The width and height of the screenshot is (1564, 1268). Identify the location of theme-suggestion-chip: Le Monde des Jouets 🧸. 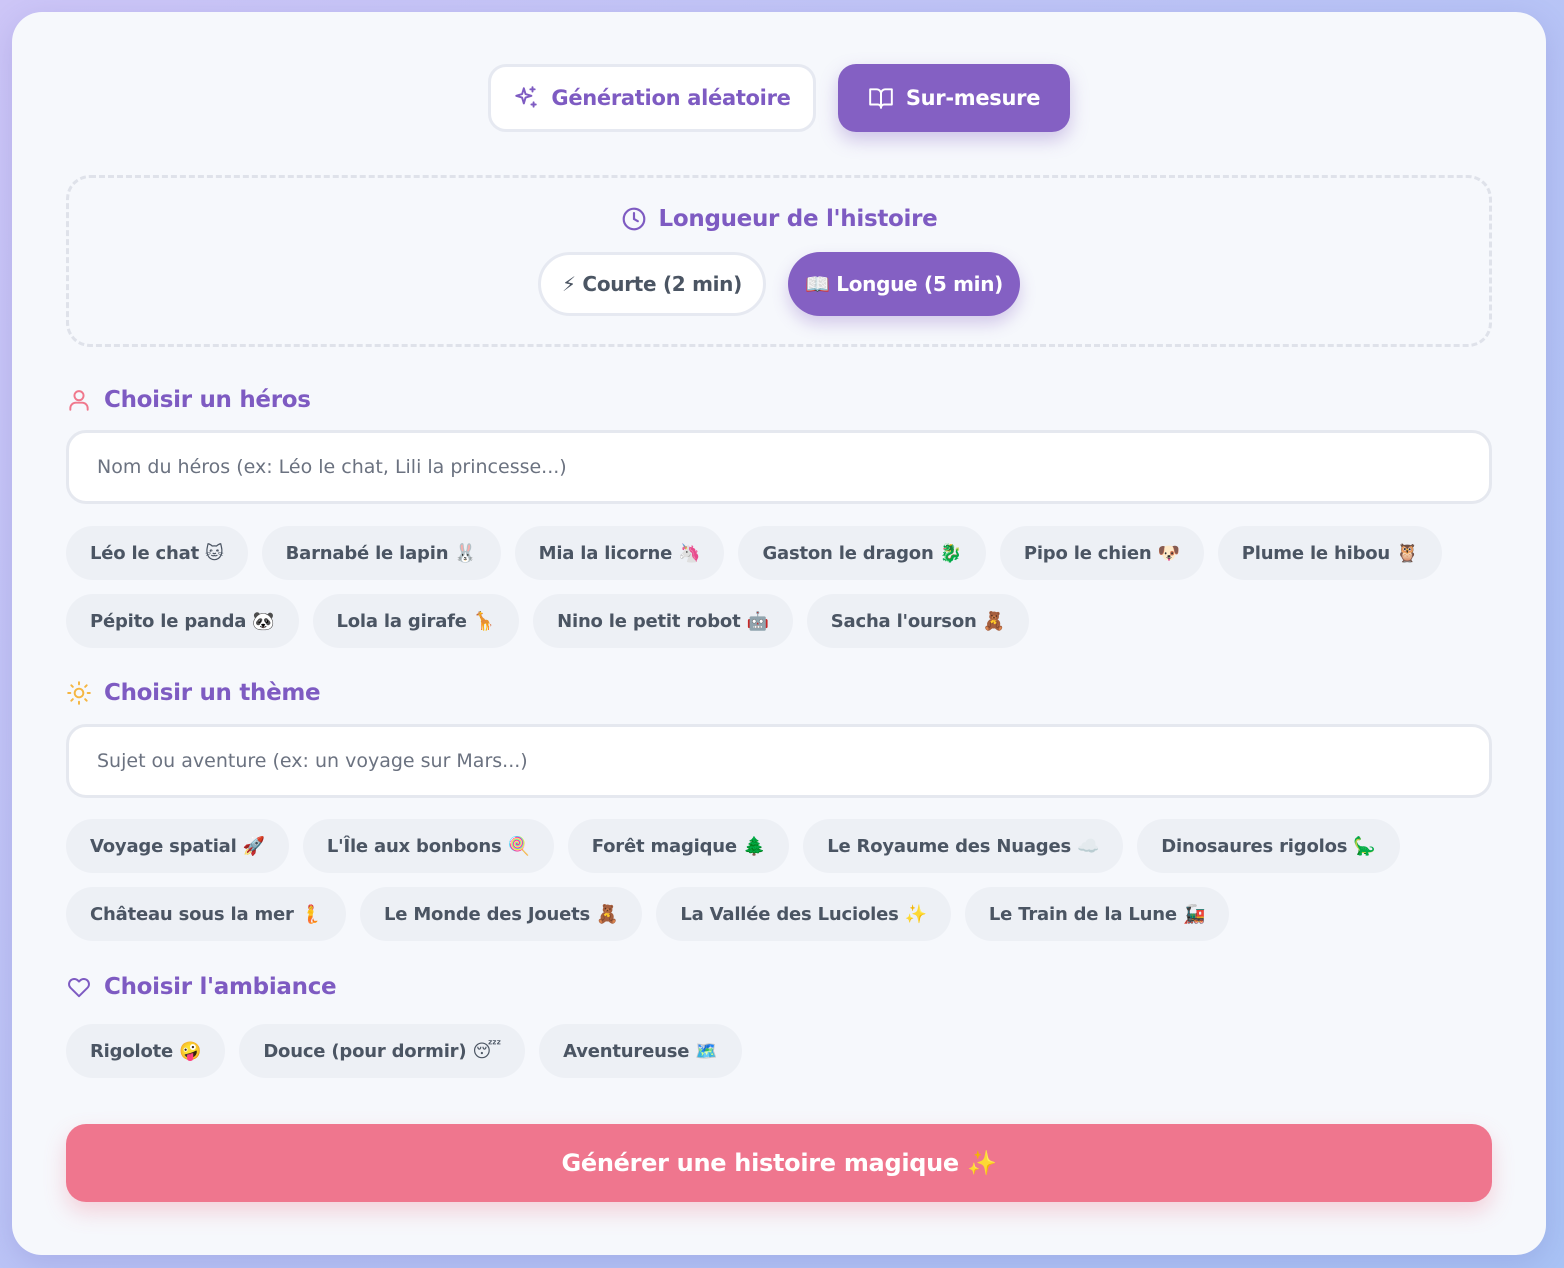
(501, 914).